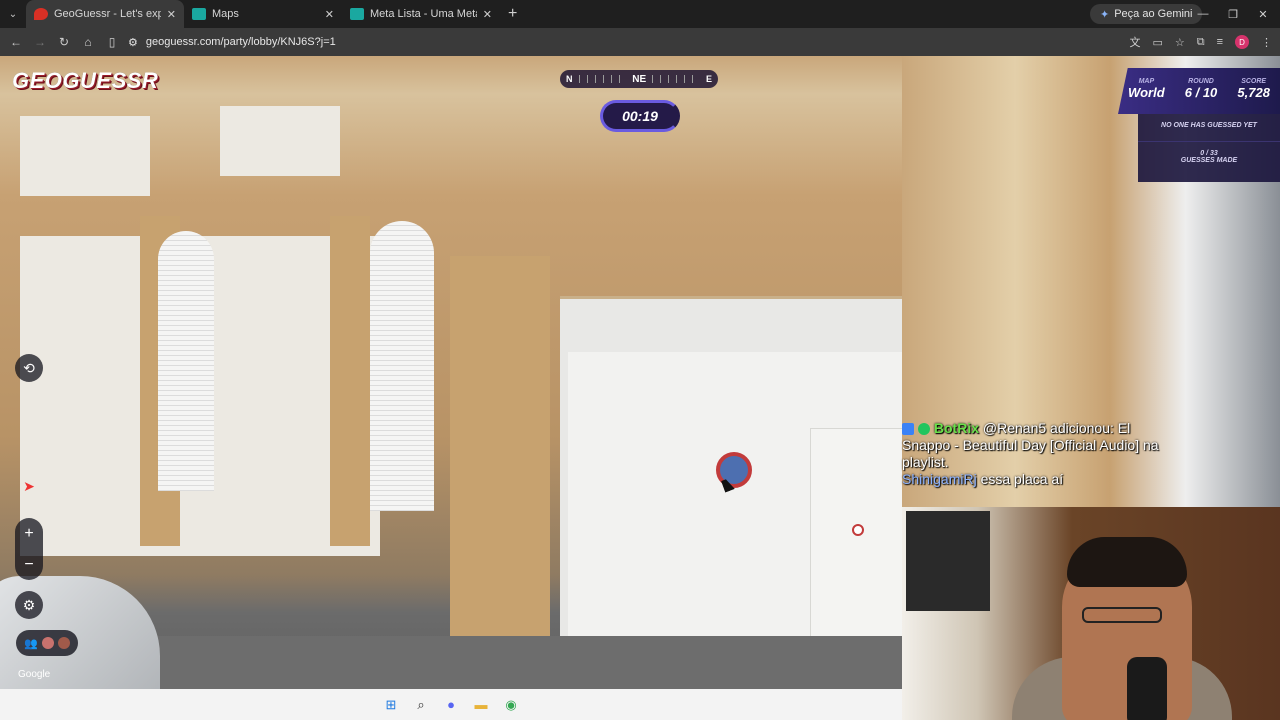  Describe the element at coordinates (640, 116) in the screenshot. I see `round-timer: 00:19` at that location.